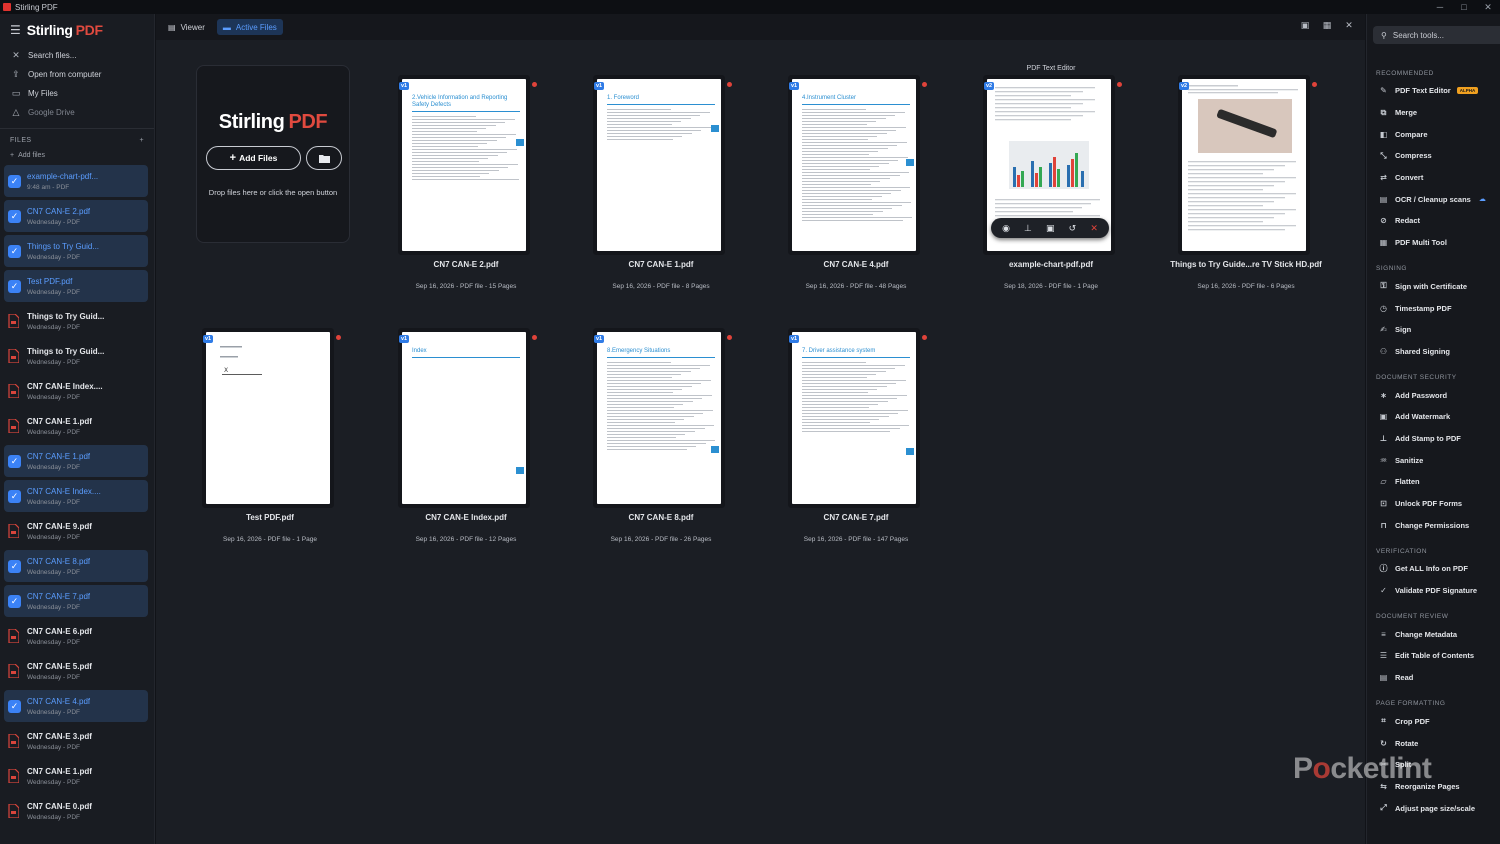  What do you see at coordinates (1433, 199) in the screenshot?
I see `tool-ocr-cleanup-scans: ▤ OCR / Cleanup scans ☁` at bounding box center [1433, 199].